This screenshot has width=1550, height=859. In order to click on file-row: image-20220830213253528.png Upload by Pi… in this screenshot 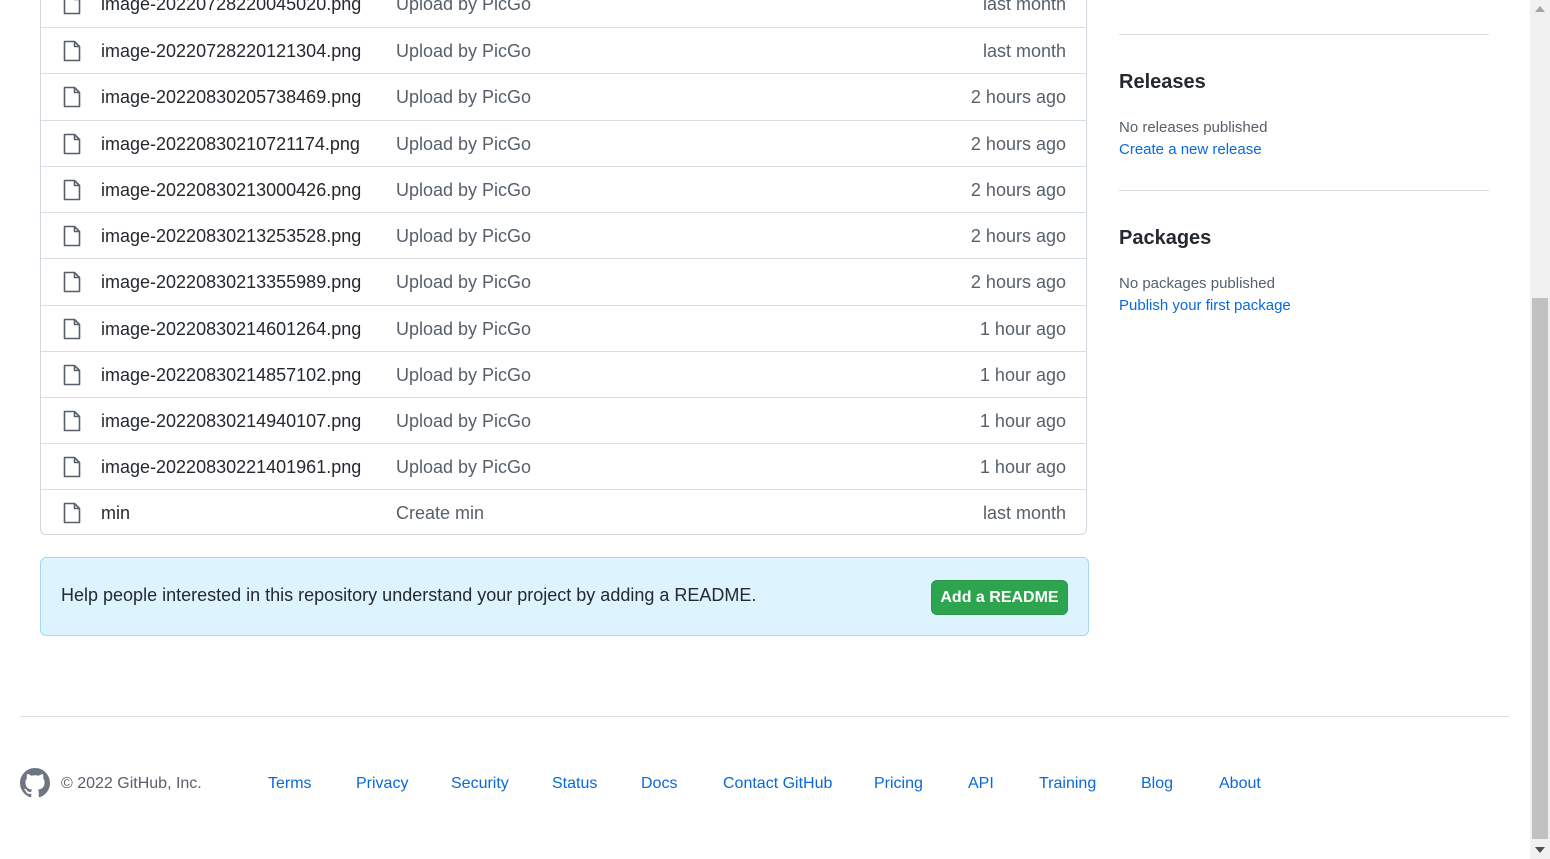, I will do `click(563, 235)`.